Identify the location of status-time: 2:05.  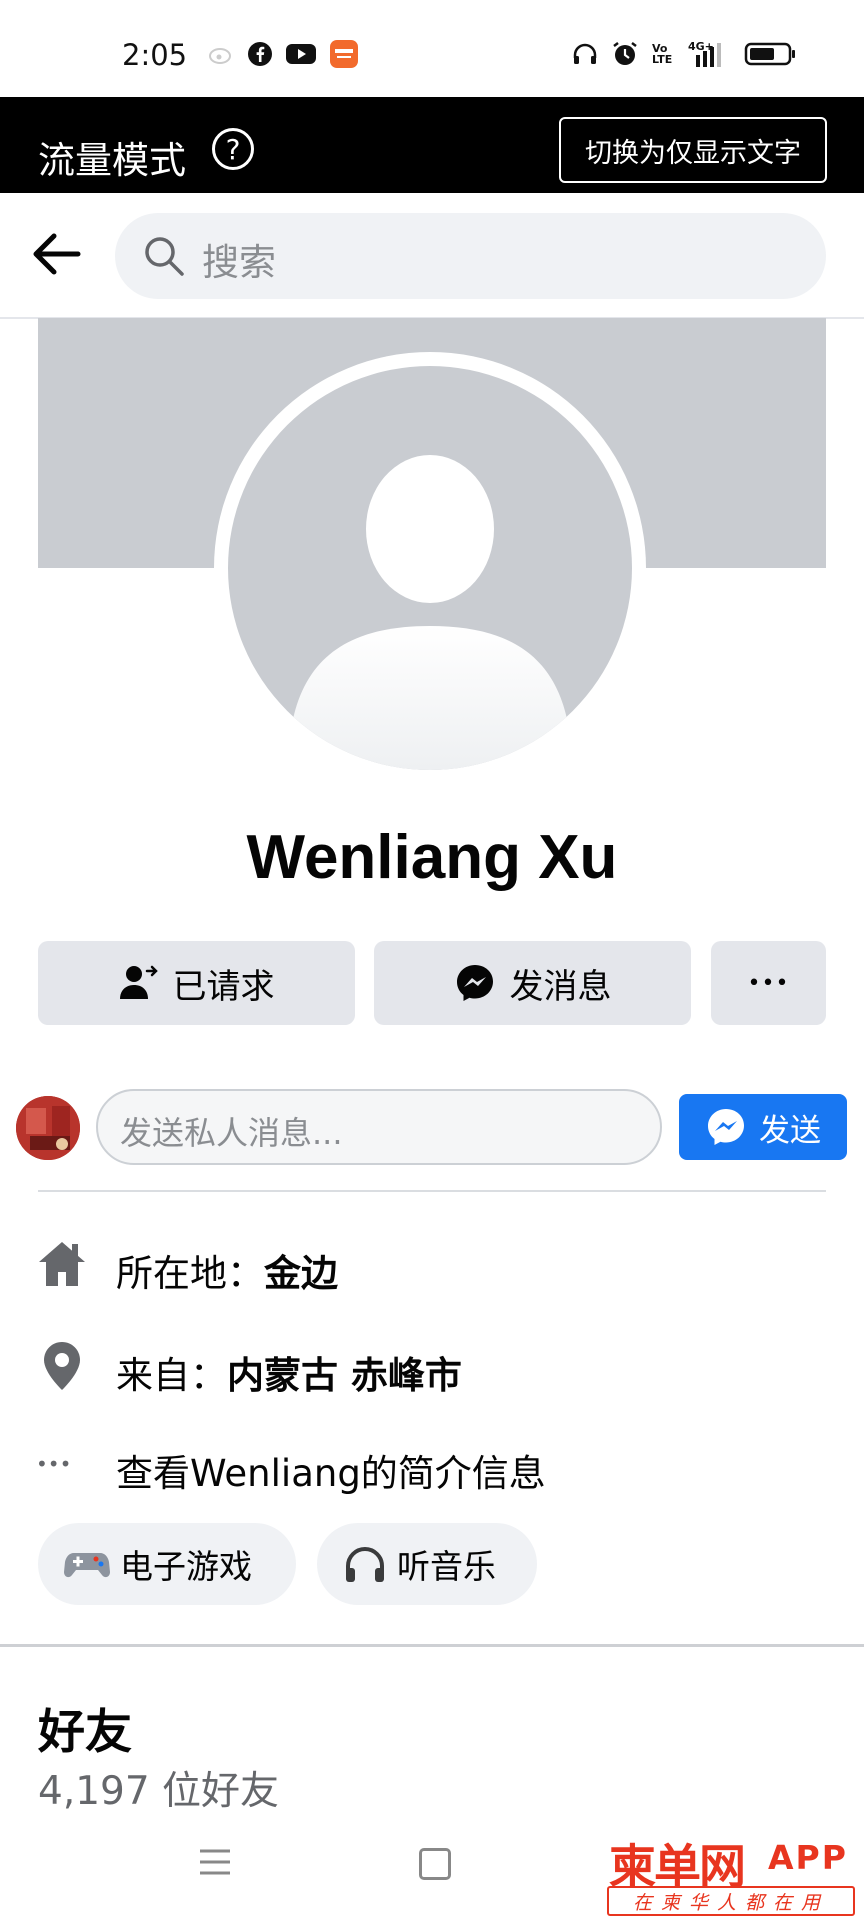
(155, 55).